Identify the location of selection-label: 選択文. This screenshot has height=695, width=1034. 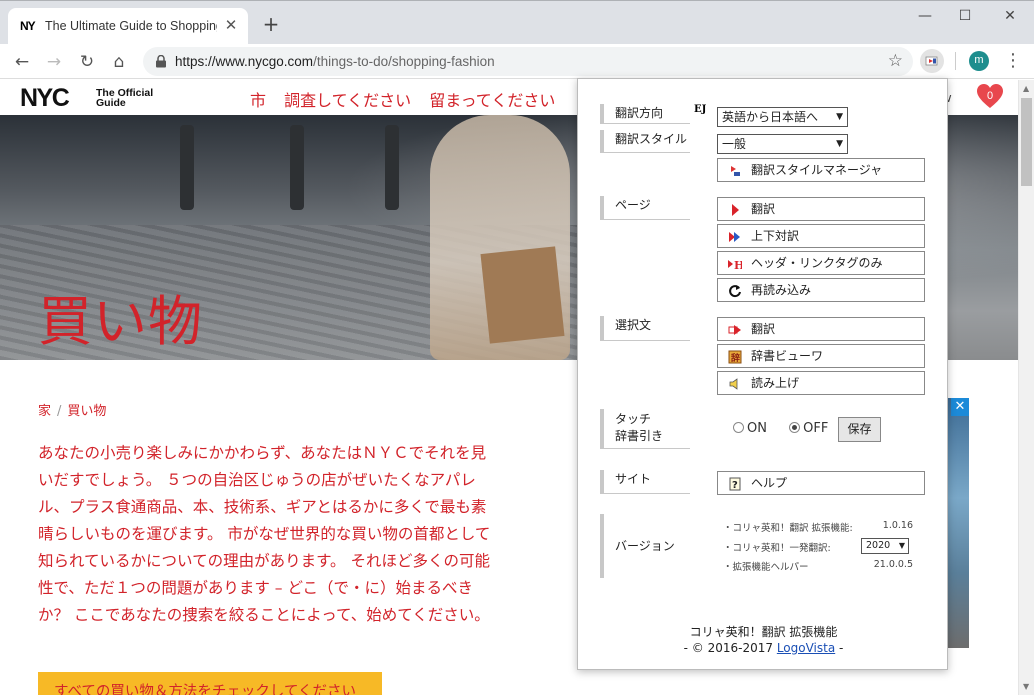
(645, 328).